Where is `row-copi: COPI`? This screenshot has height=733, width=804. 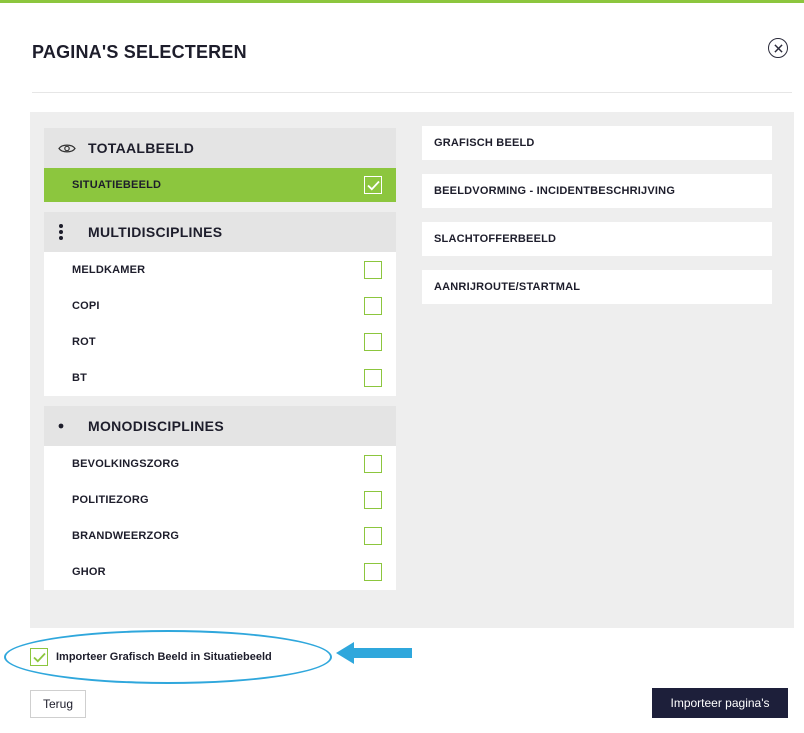
row-copi: COPI is located at coordinates (220, 306).